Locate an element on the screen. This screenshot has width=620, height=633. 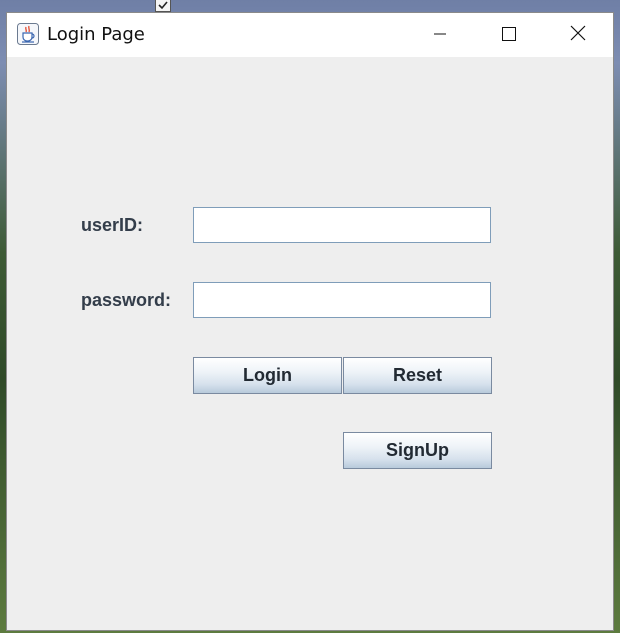
maximize-button is located at coordinates (509, 35).